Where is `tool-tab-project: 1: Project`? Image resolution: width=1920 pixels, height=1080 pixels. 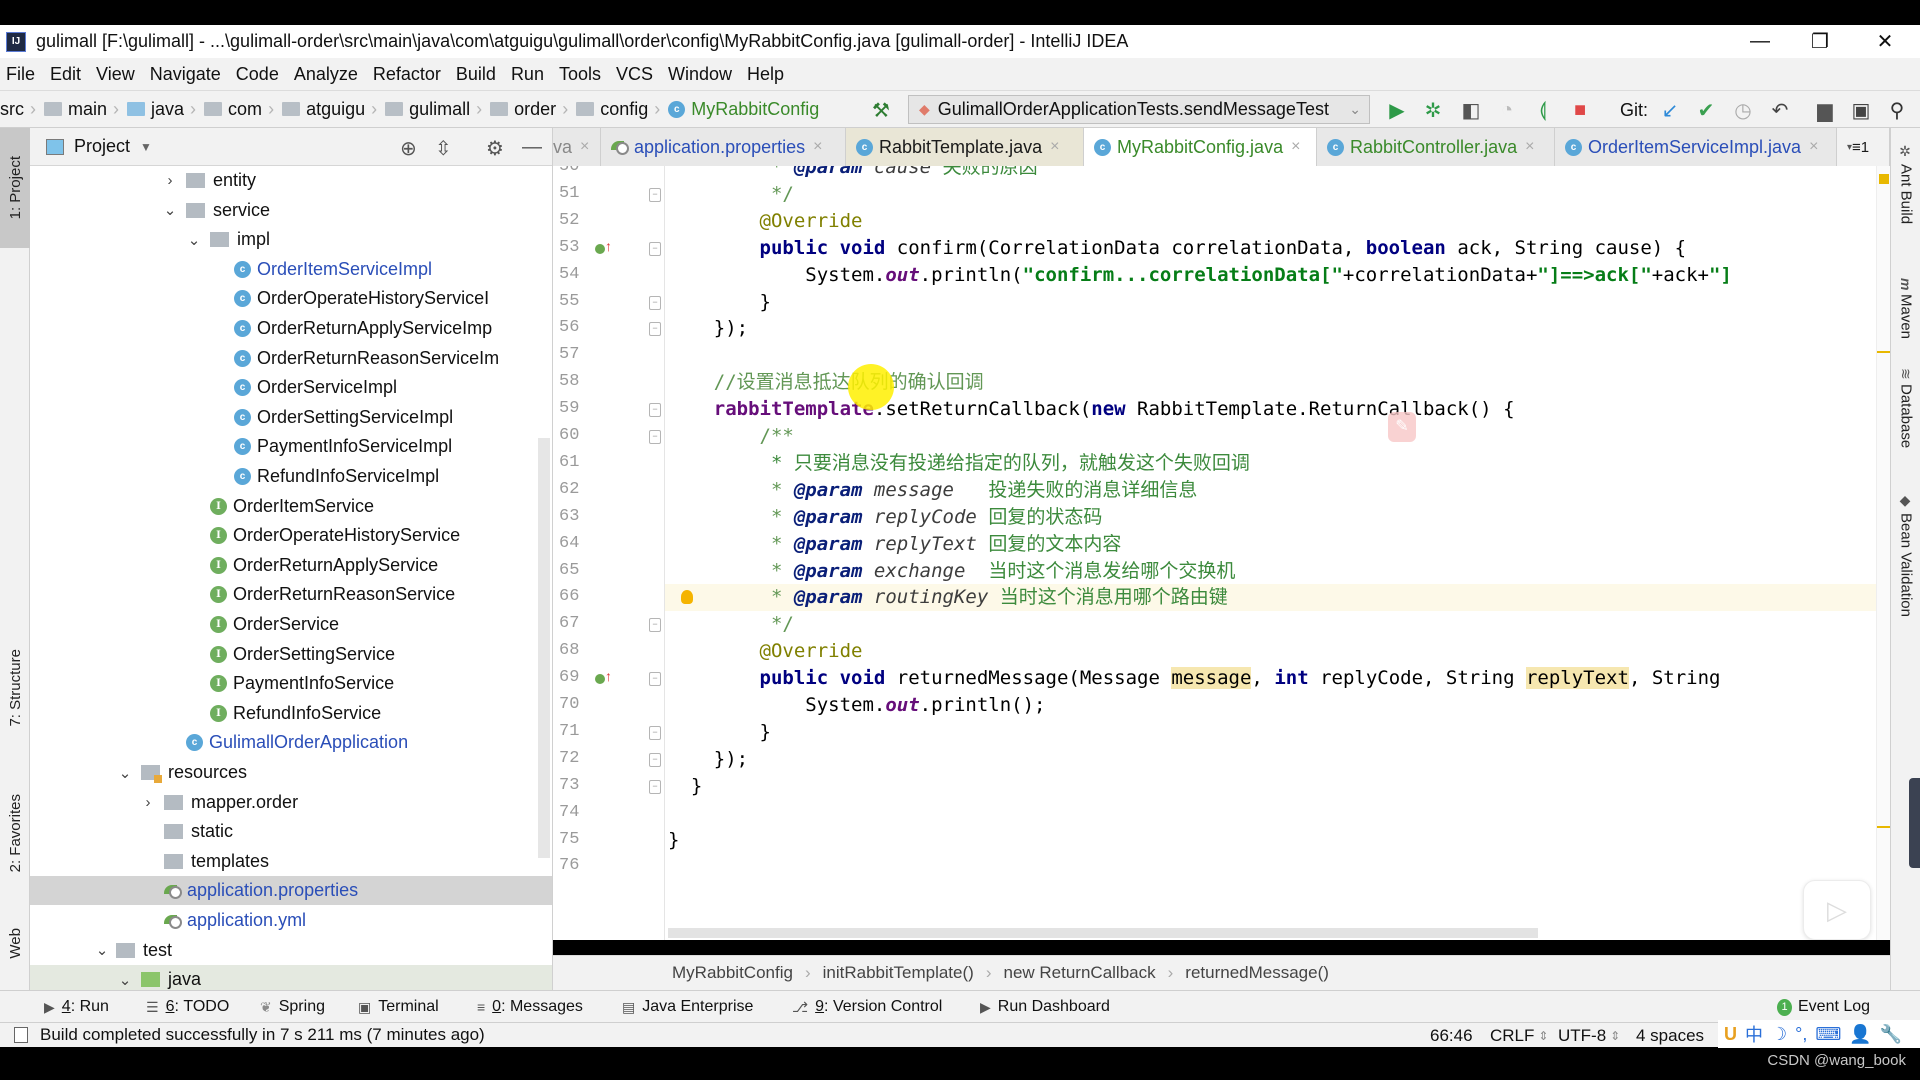 tool-tab-project: 1: Project is located at coordinates (15, 188).